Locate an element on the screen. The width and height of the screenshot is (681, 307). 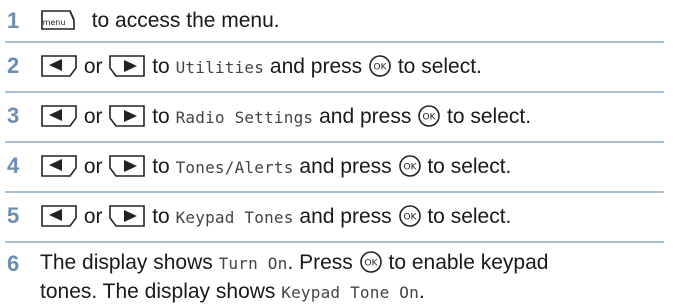
step-number: 4 is located at coordinates (13, 165).